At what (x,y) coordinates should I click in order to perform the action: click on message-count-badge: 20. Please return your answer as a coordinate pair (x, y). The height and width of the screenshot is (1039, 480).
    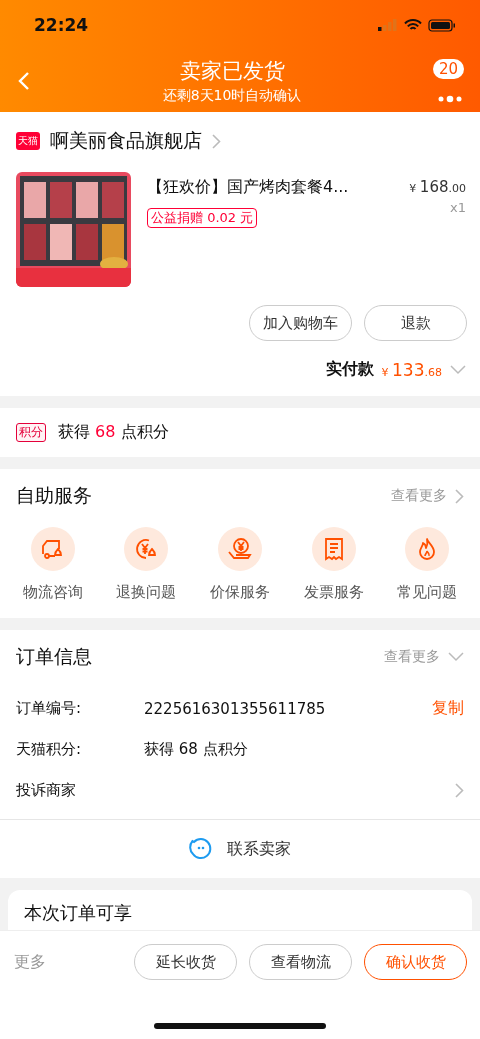
    Looking at the image, I should click on (449, 69).